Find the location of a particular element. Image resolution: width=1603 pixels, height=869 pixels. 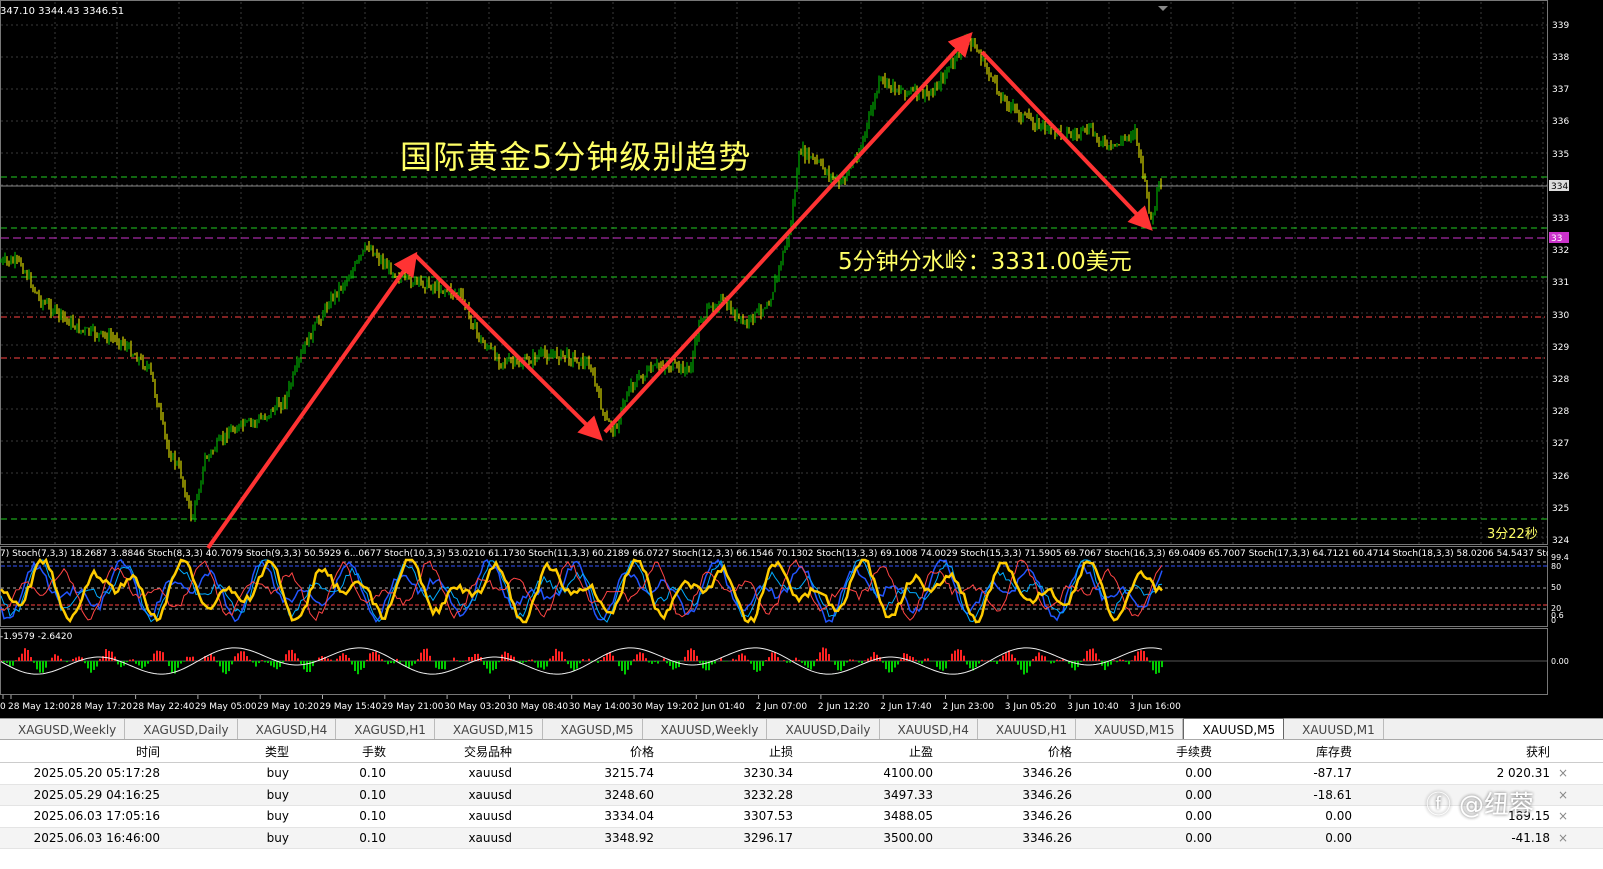

order-cell: 3307.53 is located at coordinates (768, 816).